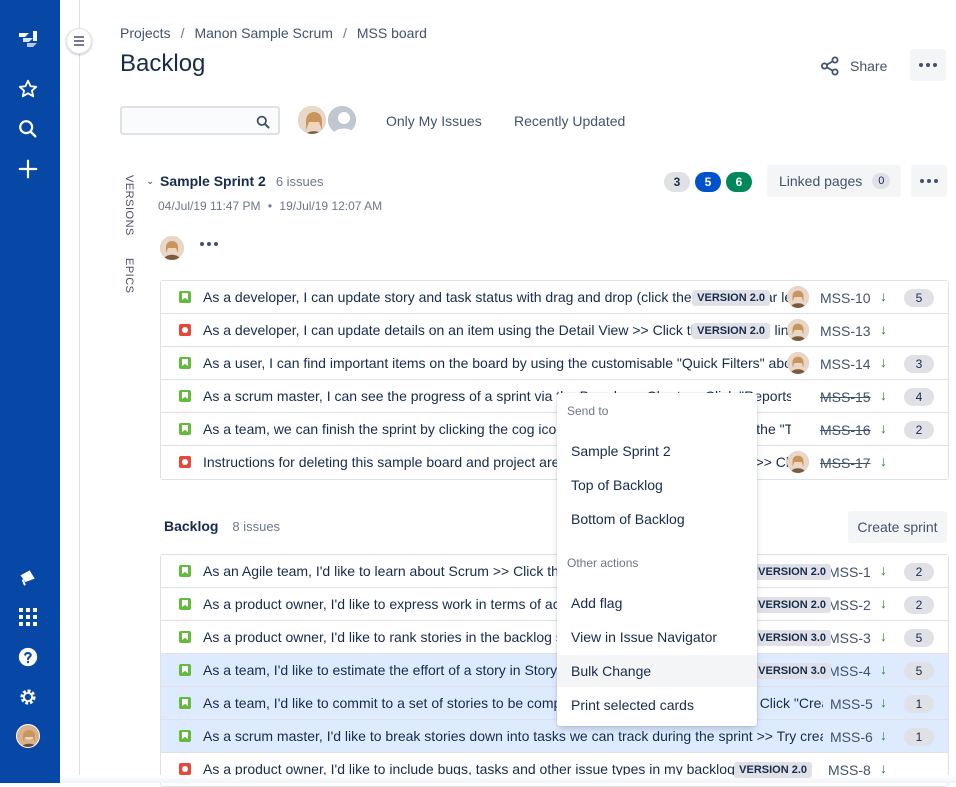  What do you see at coordinates (850, 737) in the screenshot?
I see `issue-key: MSS-6` at bounding box center [850, 737].